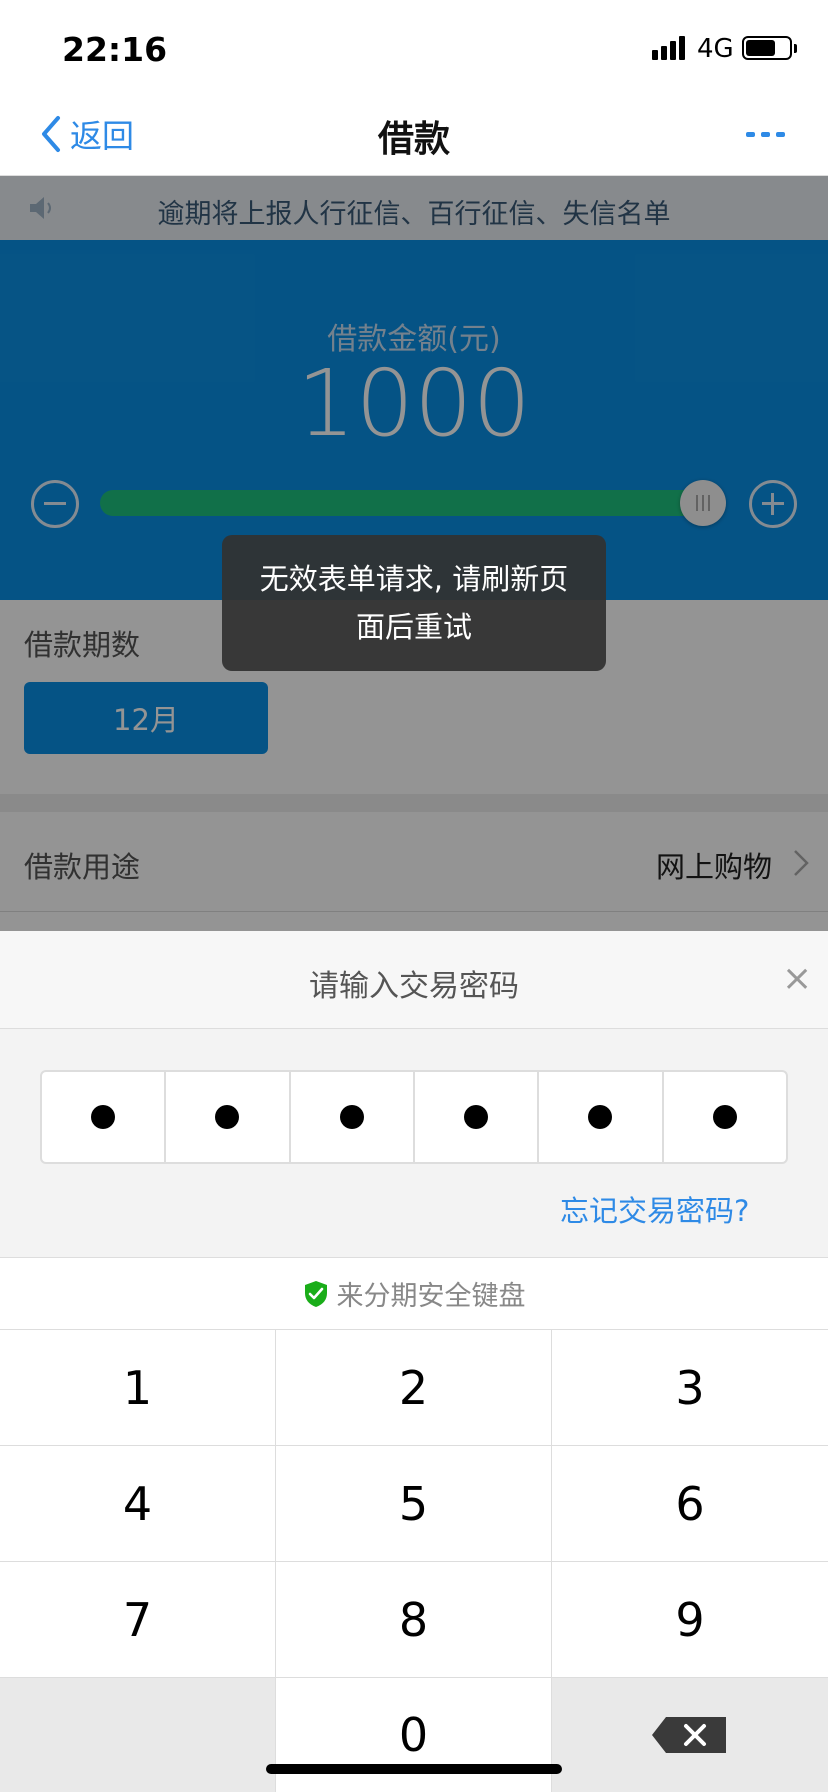  Describe the element at coordinates (138, 1503) in the screenshot. I see `key-4: 4` at that location.